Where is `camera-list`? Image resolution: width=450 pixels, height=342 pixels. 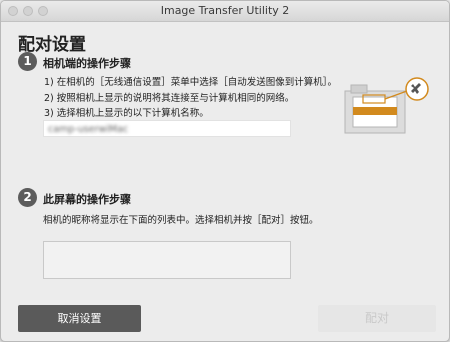 camera-list is located at coordinates (167, 260).